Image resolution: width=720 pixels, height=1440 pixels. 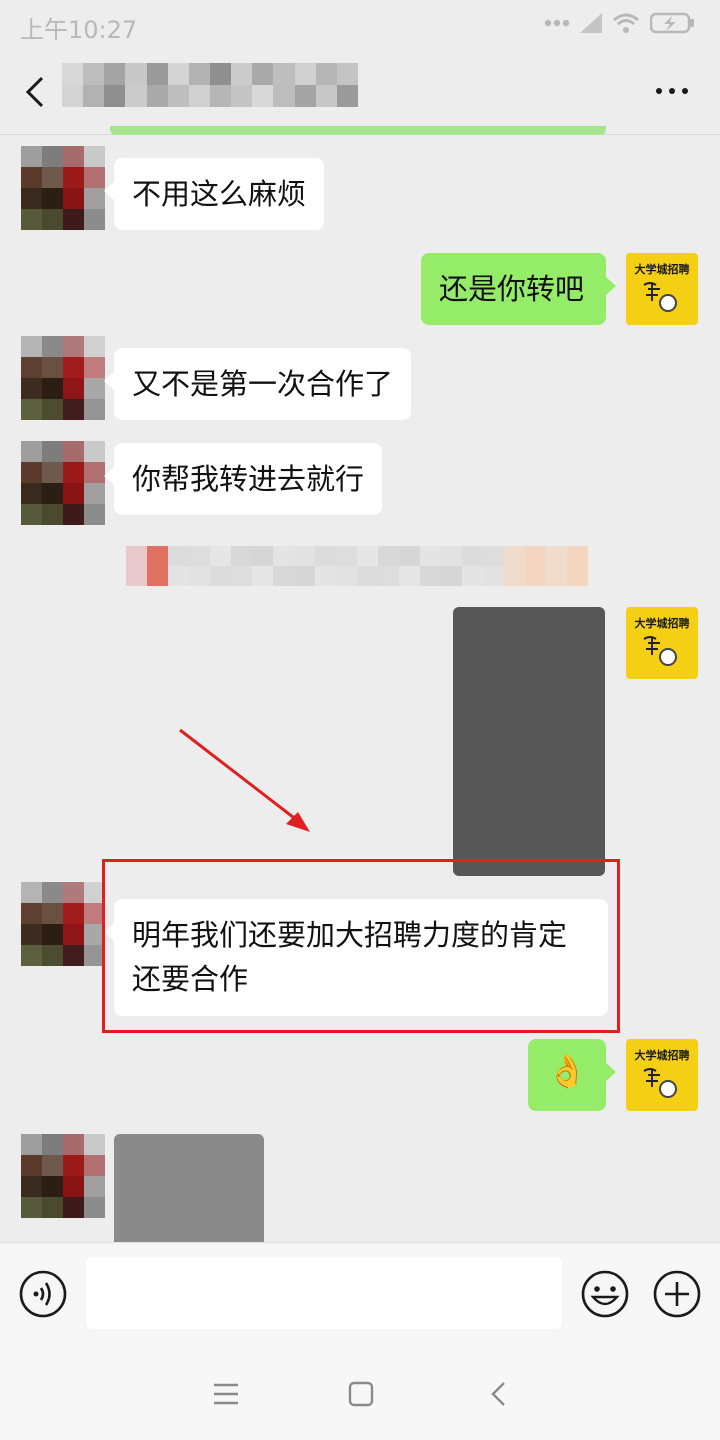 I want to click on blurred-system-message, so click(x=357, y=566).